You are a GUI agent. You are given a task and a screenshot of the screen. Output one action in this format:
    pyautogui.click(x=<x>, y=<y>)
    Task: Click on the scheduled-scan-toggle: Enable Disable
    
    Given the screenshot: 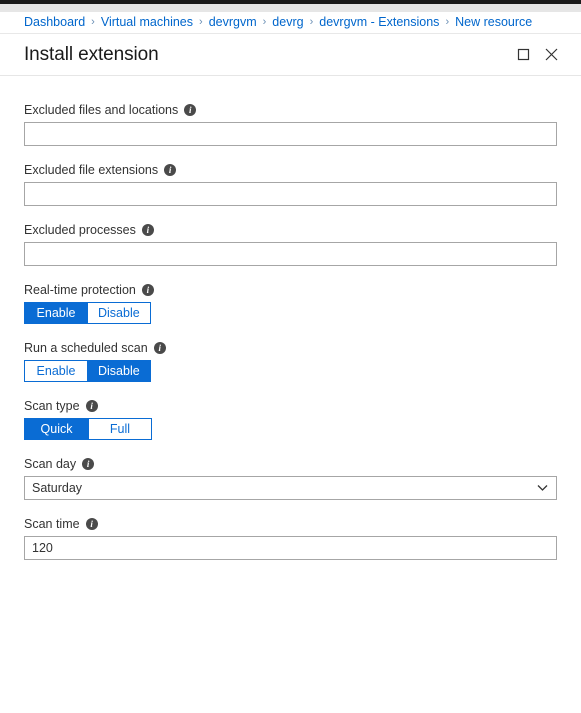 What is the action you would take?
    pyautogui.click(x=87, y=371)
    